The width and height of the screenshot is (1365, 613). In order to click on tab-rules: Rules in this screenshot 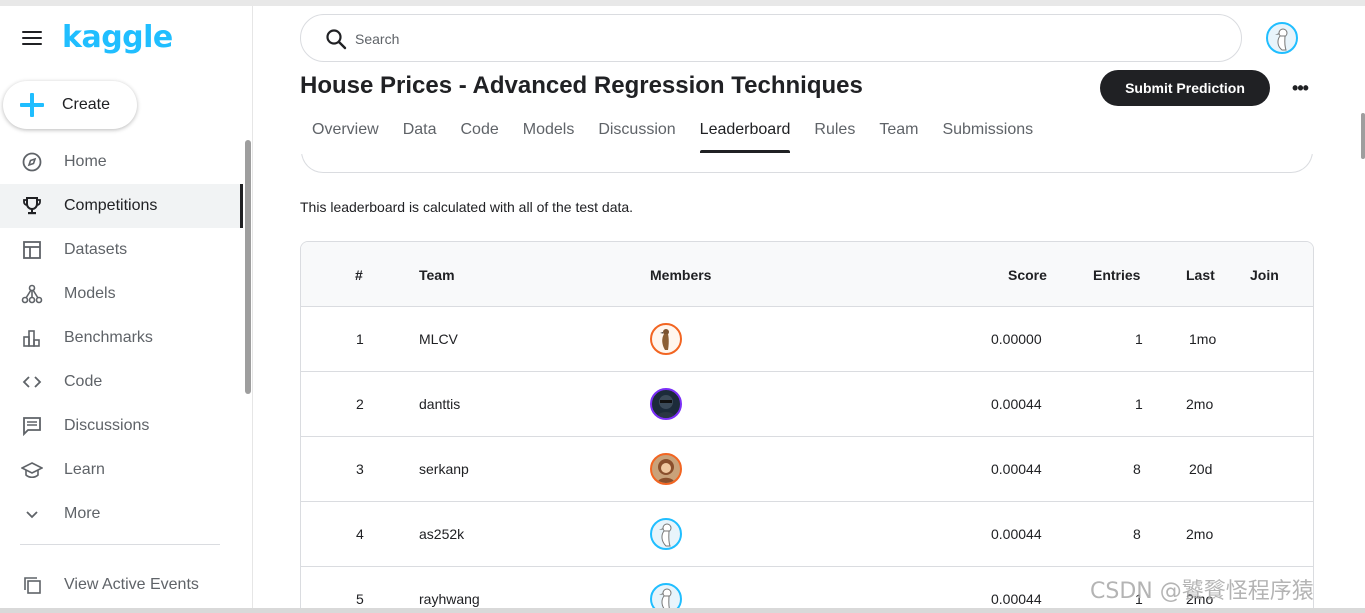, I will do `click(834, 133)`.